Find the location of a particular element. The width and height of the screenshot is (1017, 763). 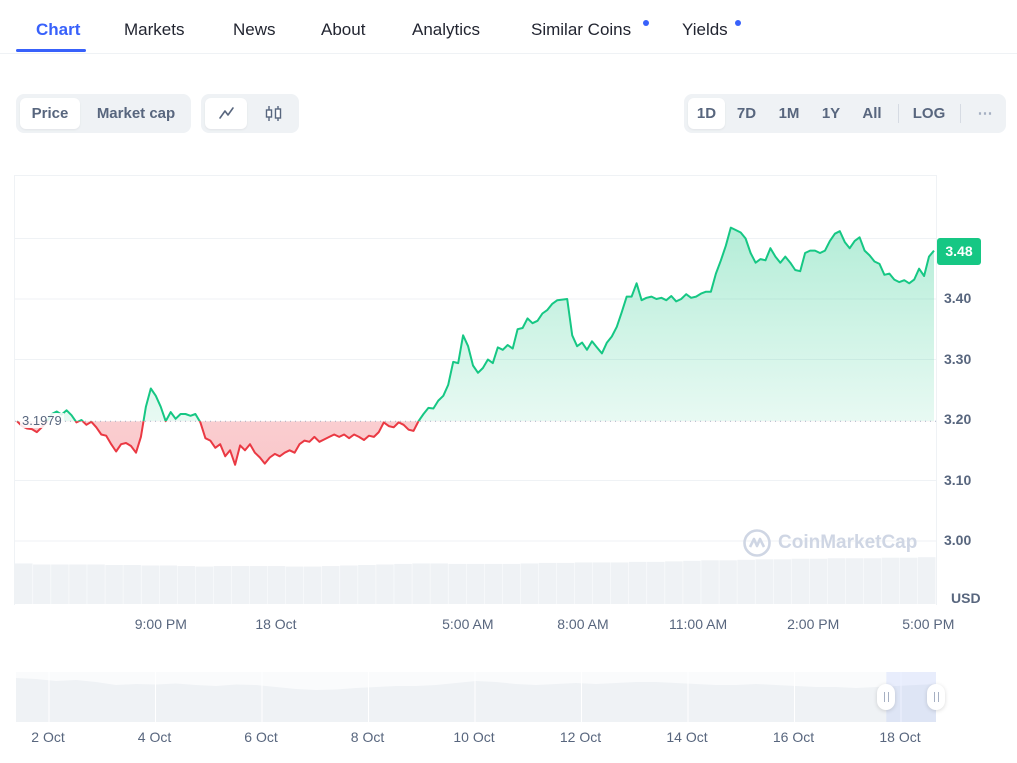

navigator-right-handle is located at coordinates (936, 697).